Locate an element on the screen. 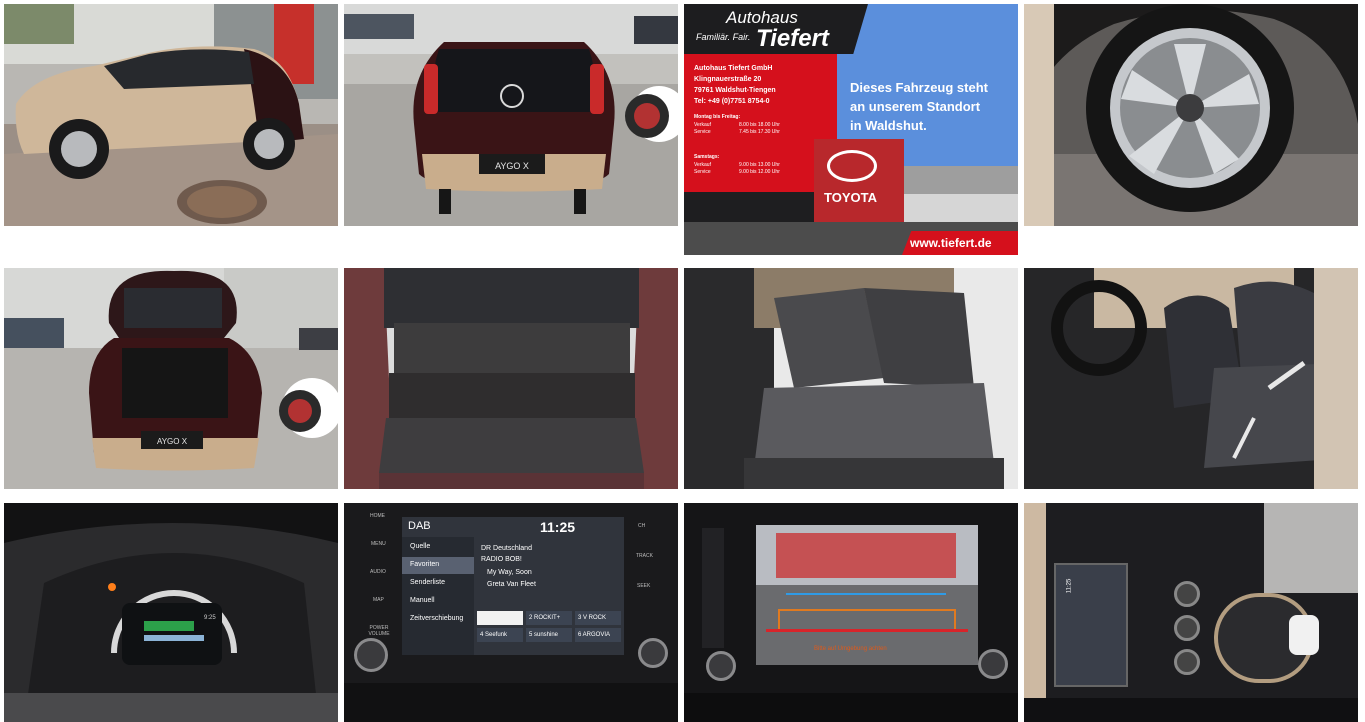 This screenshot has width=1365, height=722. menu-item-station-list: Senderliste is located at coordinates (427, 582).